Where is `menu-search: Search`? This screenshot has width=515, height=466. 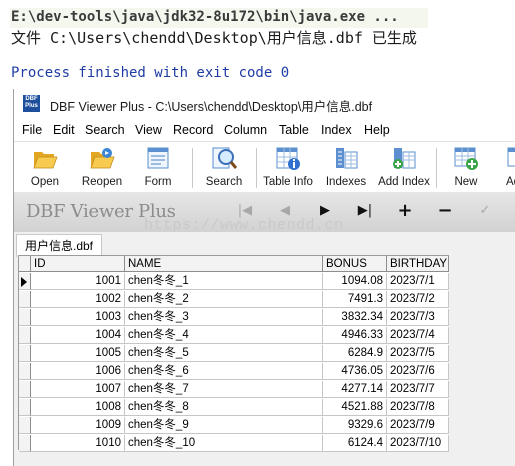 menu-search: Search is located at coordinates (105, 130).